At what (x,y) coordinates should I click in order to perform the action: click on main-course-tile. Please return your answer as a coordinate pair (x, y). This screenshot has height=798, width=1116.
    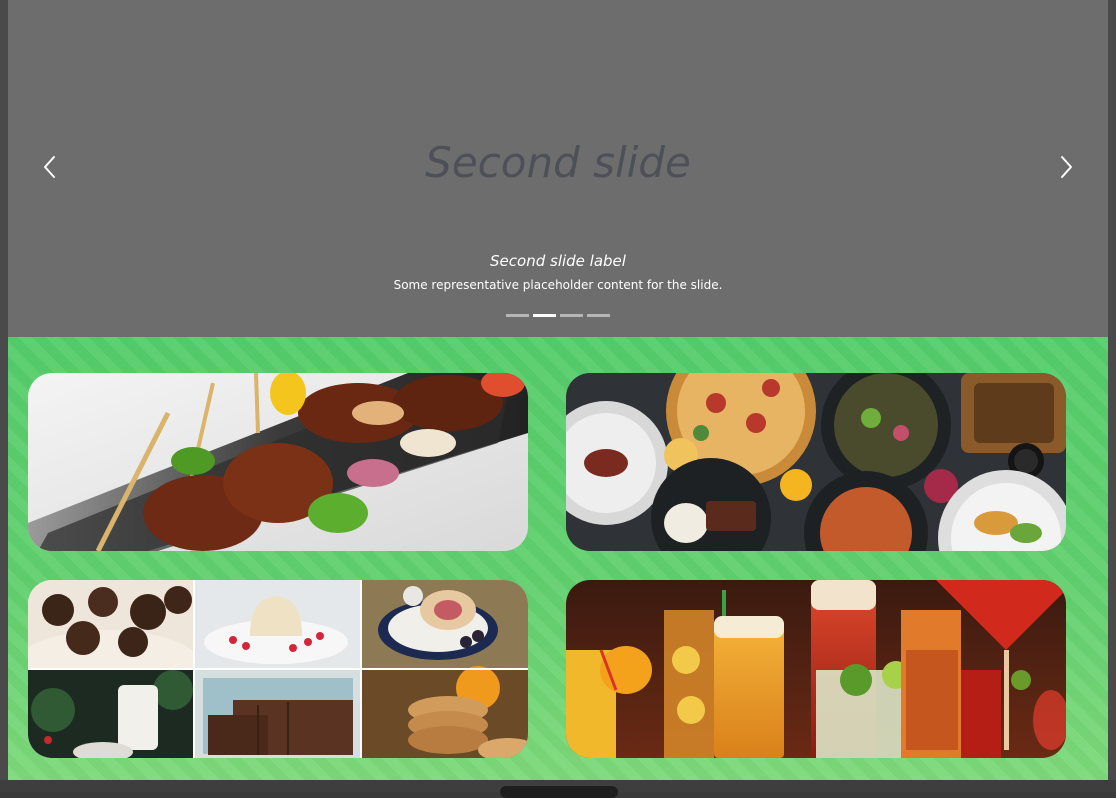
    Looking at the image, I should click on (816, 462).